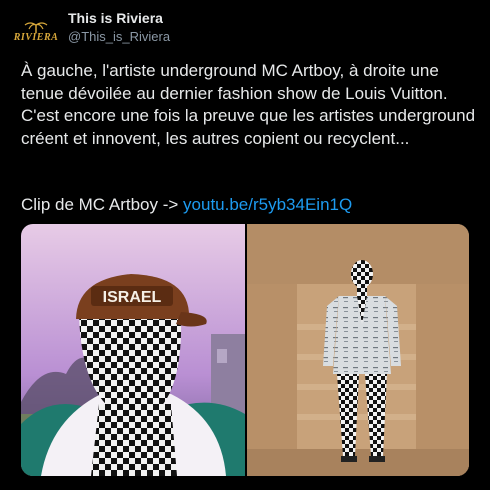  What do you see at coordinates (102, 204) in the screenshot?
I see `clip-prefix: Clip de MC Artboy ->` at bounding box center [102, 204].